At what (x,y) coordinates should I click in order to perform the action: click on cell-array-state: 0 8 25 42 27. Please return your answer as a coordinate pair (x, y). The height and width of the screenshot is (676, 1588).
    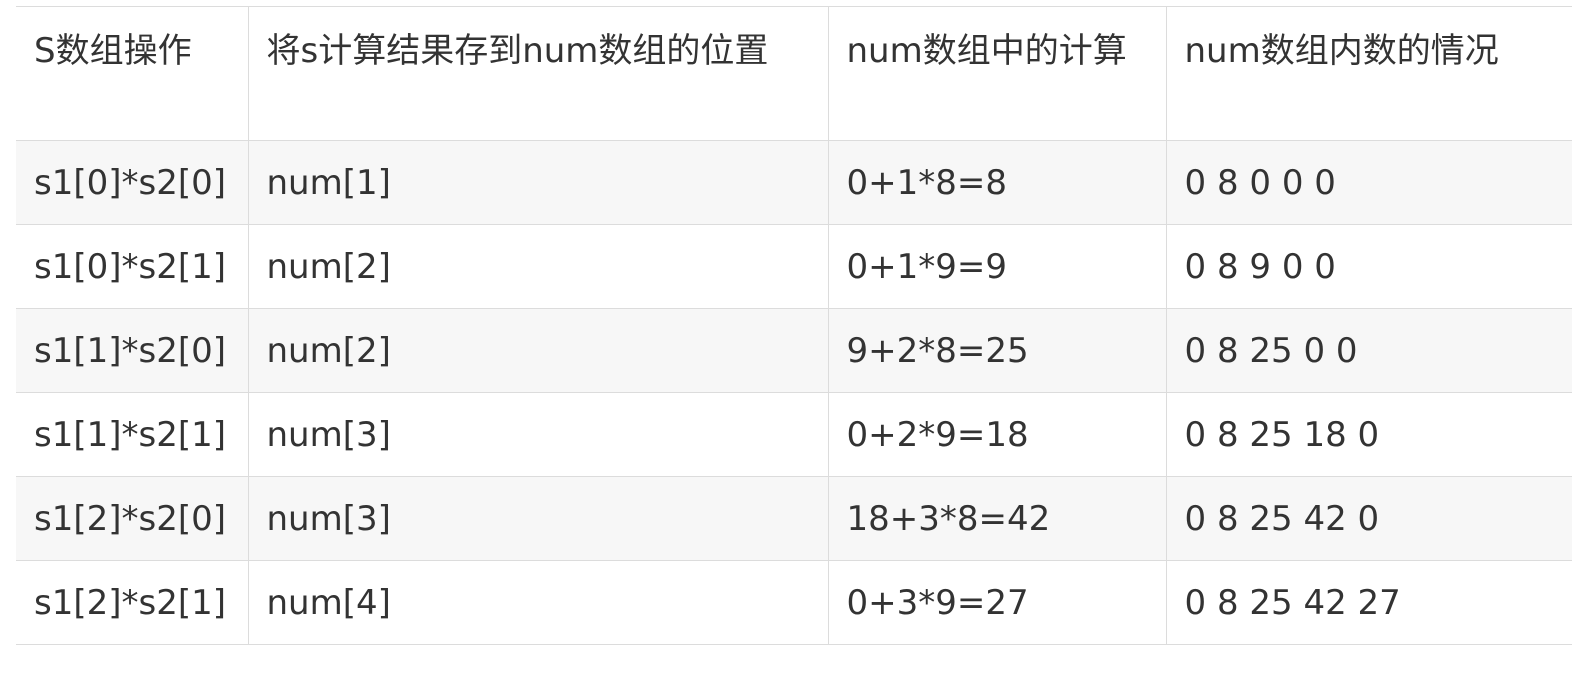
    Looking at the image, I should click on (1368, 602).